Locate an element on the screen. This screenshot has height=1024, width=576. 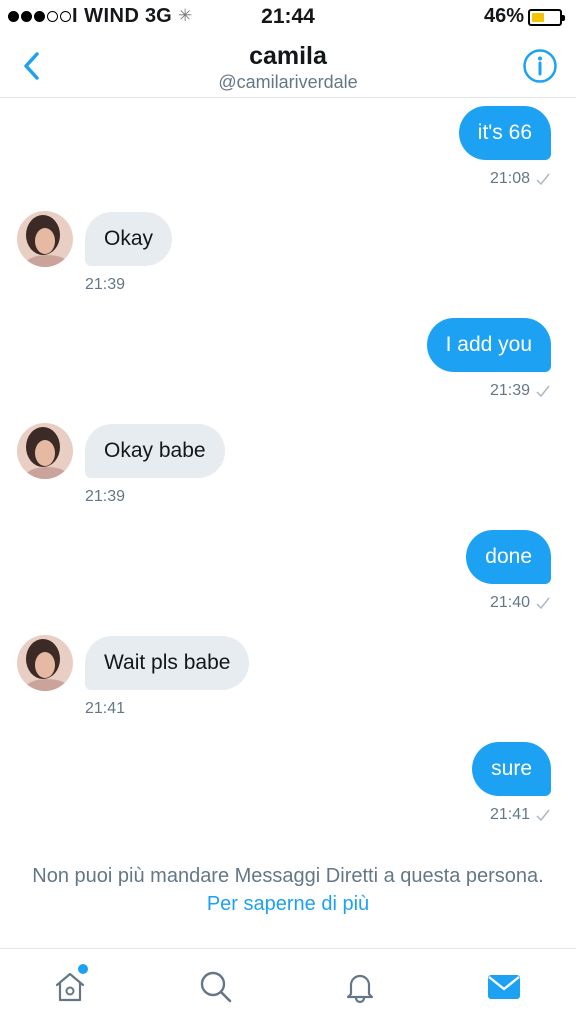
learn-more-link: Per saperne di più is located at coordinates (288, 904).